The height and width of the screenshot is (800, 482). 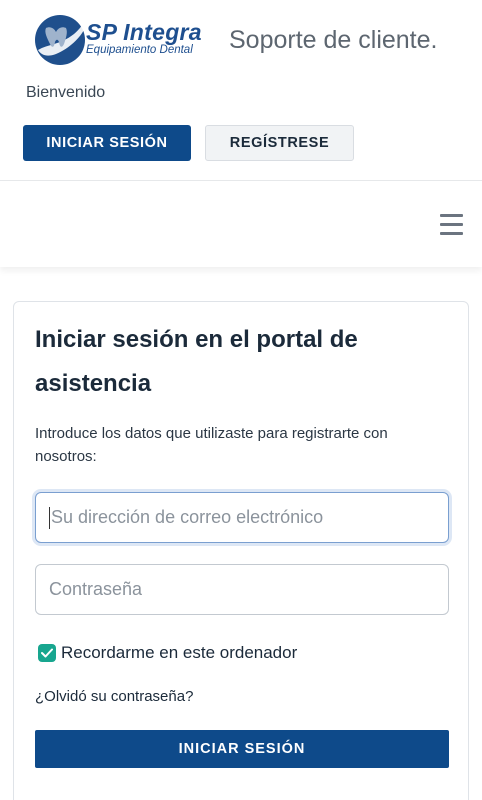 What do you see at coordinates (241, 224) in the screenshot?
I see `navbar` at bounding box center [241, 224].